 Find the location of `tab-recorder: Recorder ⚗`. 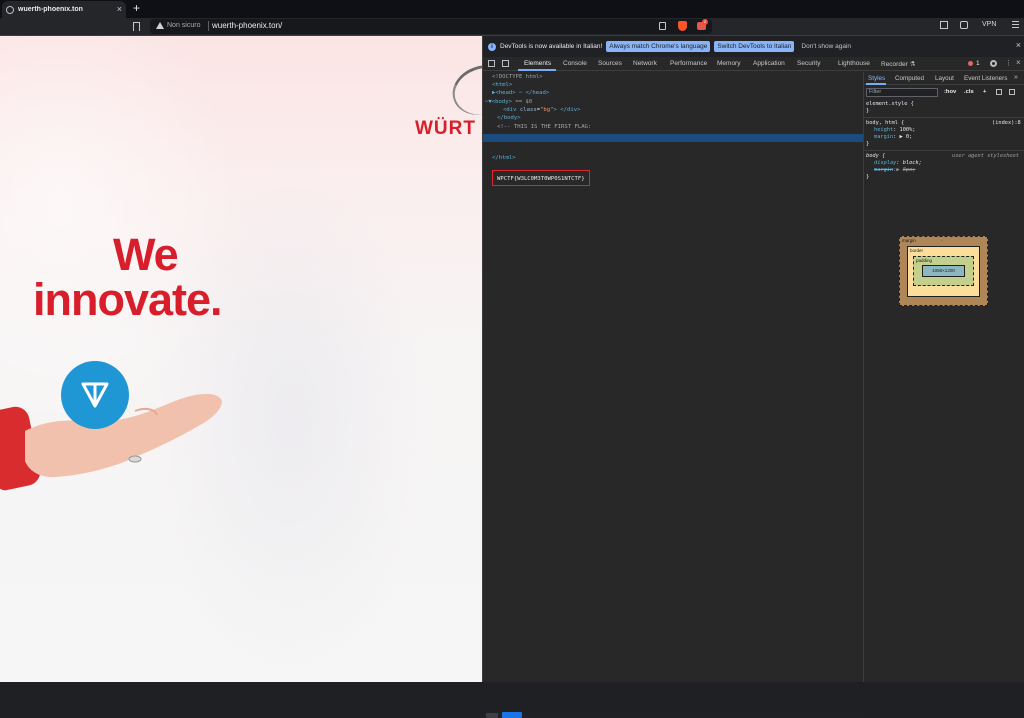

tab-recorder: Recorder ⚗ is located at coordinates (898, 64).